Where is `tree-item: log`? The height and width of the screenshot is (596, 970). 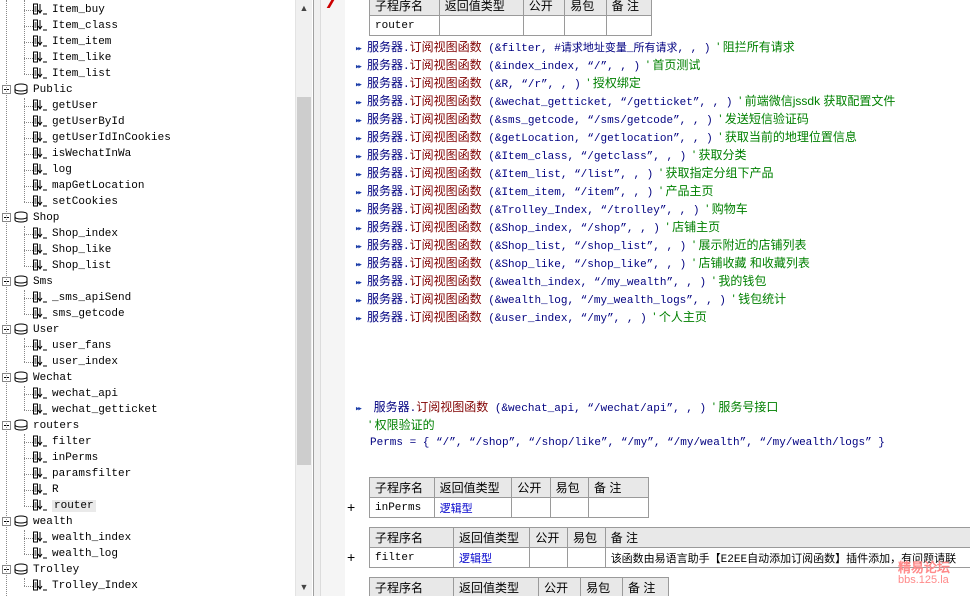 tree-item: log is located at coordinates (52, 170).